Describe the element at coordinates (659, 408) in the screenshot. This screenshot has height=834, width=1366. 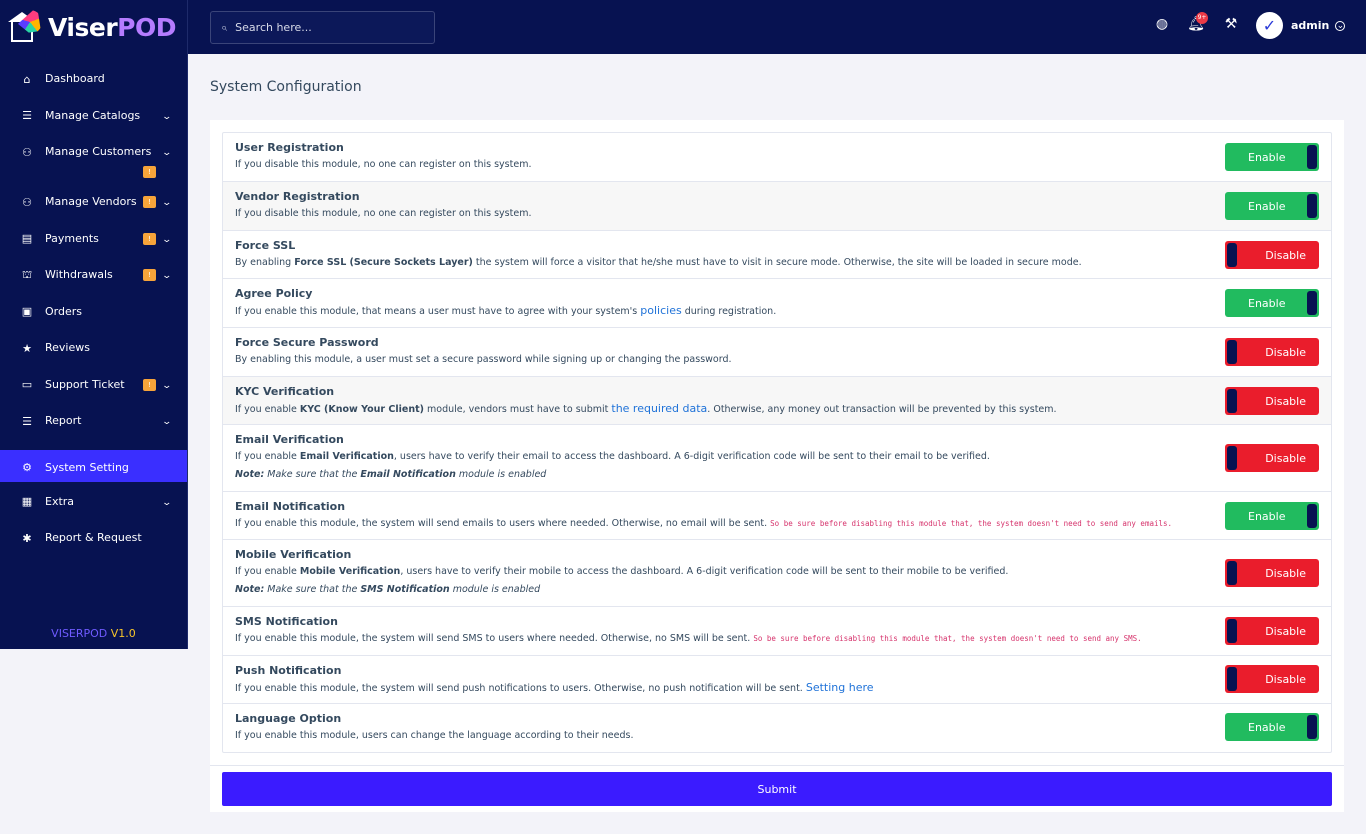
I see `required-data-link: the required data` at that location.